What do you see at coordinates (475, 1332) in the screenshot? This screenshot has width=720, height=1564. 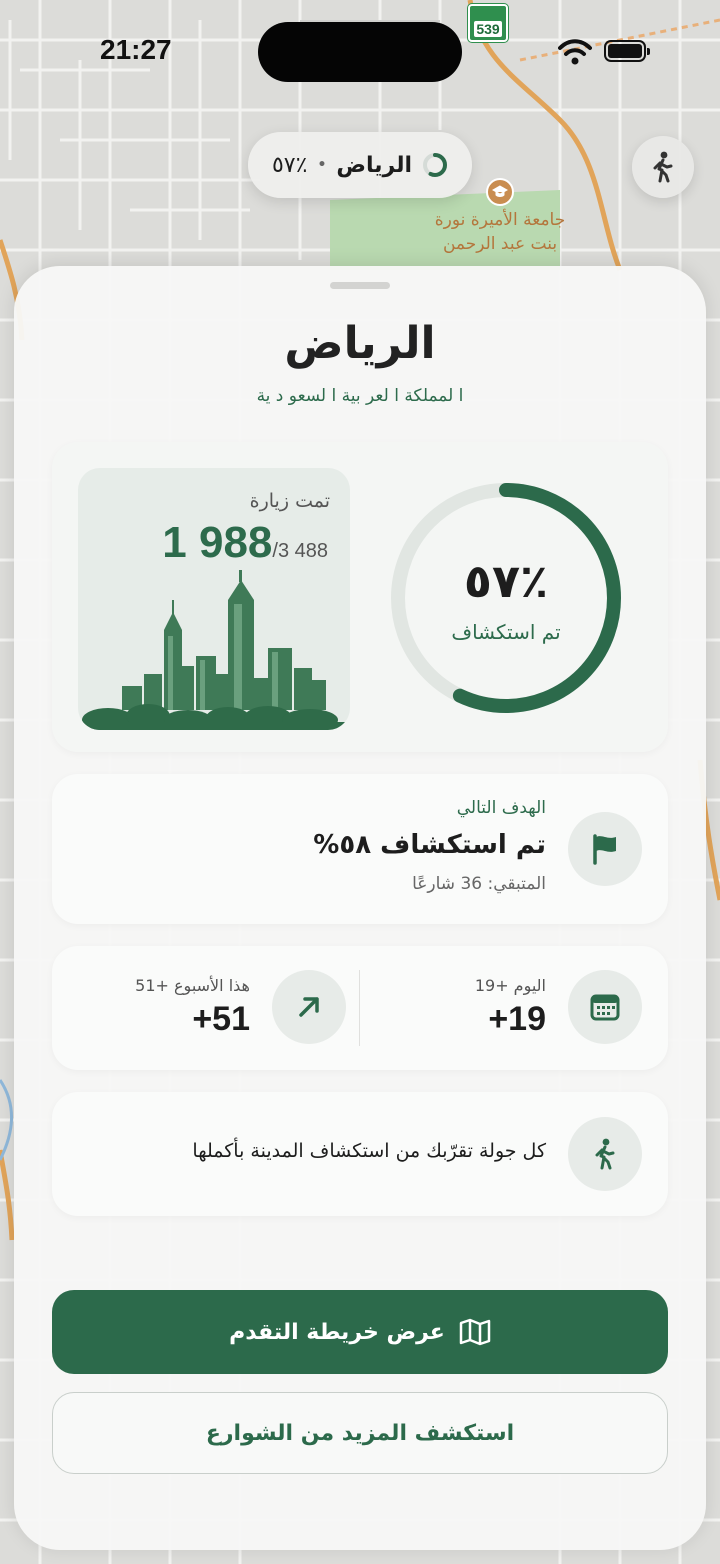 I see `map-icon` at bounding box center [475, 1332].